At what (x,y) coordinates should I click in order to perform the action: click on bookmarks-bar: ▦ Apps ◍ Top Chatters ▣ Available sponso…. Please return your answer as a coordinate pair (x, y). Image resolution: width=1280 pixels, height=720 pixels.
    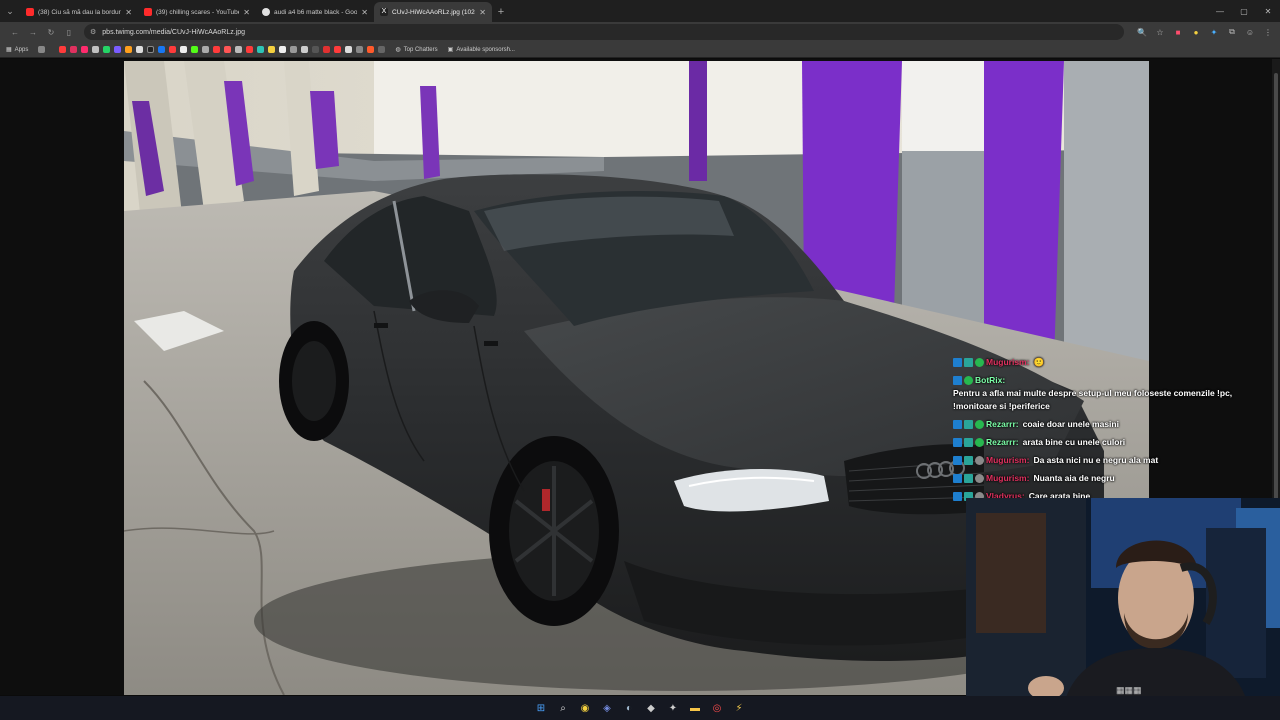
    Looking at the image, I should click on (640, 50).